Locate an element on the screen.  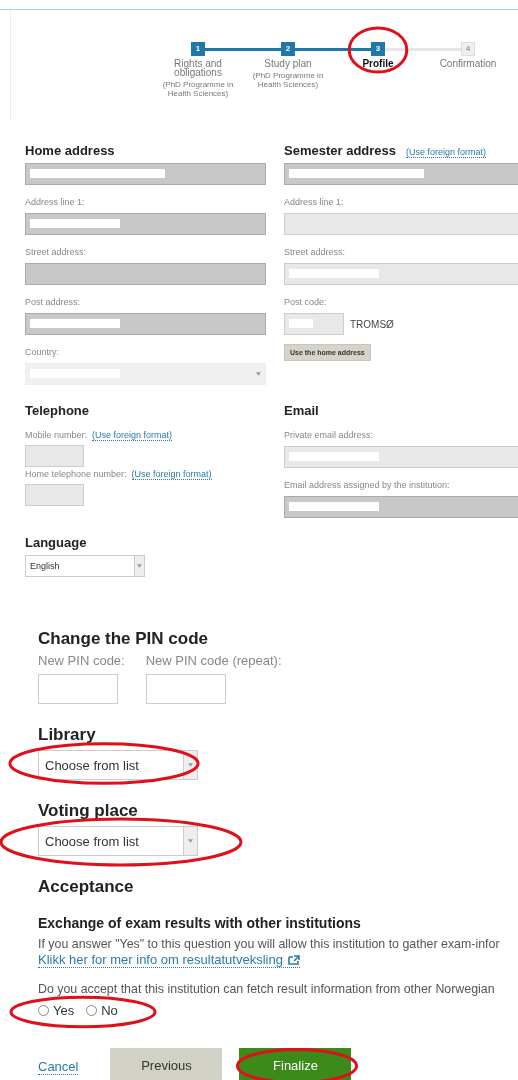
language-select: English is located at coordinates (85, 566).